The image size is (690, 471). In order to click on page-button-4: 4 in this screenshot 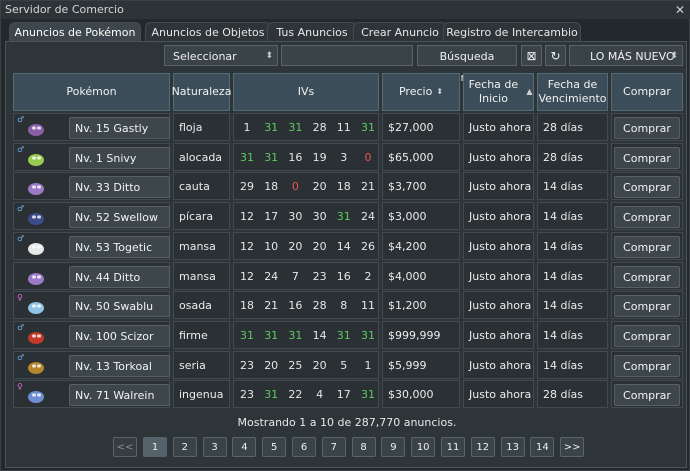, I will do `click(244, 447)`.